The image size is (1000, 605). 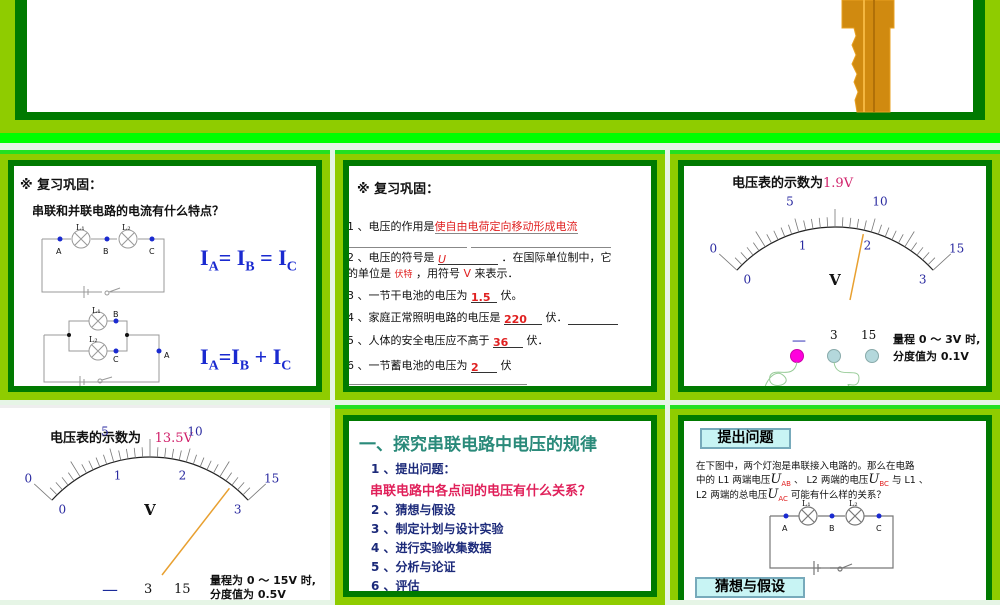 I want to click on question-2-cont: 的单位是 伏特 ，用符号 V 来表示．, so click(x=434, y=273).